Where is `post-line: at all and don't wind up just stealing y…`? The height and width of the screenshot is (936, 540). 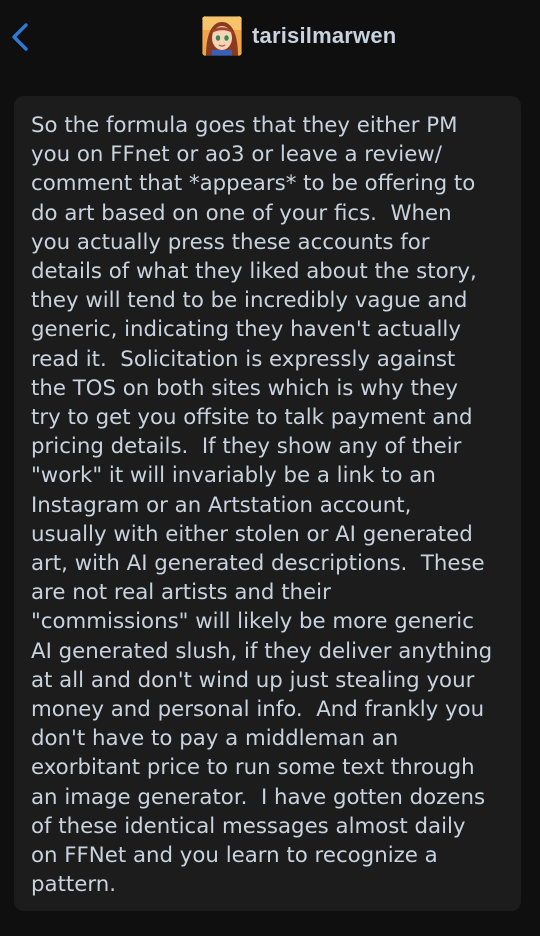
post-line: at all and don't wind up just stealing y… is located at coordinates (253, 680).